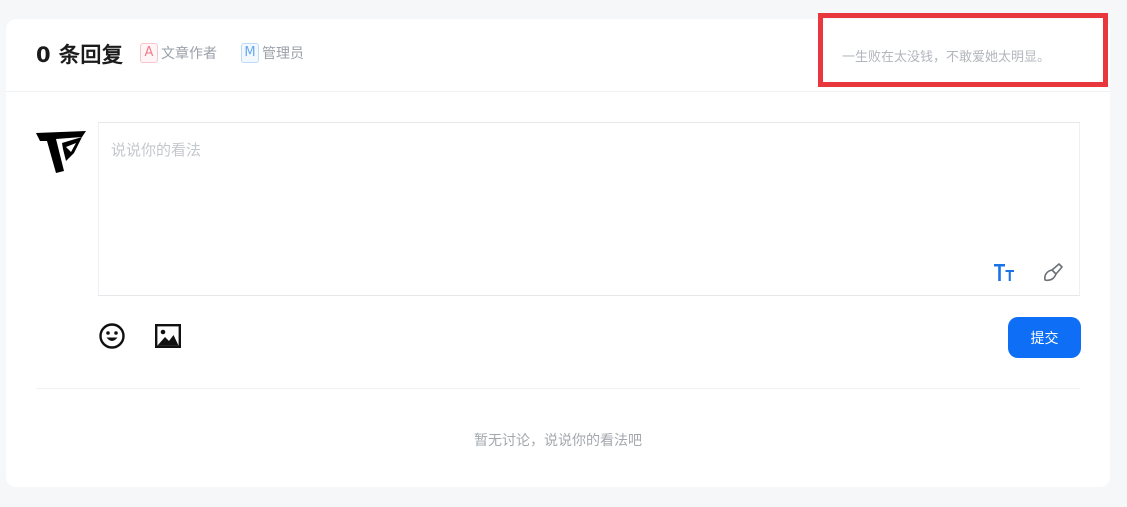  Describe the element at coordinates (283, 54) in the screenshot. I see `admin-label: 管理员` at that location.